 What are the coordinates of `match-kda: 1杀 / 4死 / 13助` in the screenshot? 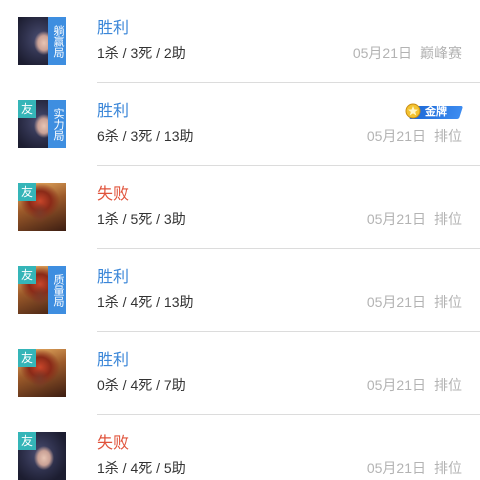 It's located at (145, 302).